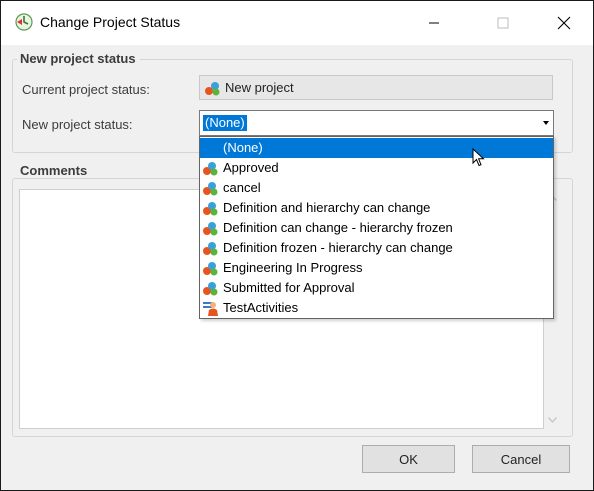 This screenshot has height=491, width=594. I want to click on dropdown-item-definition-and-hierarchy: Definition and hierarchy can change, so click(376, 208).